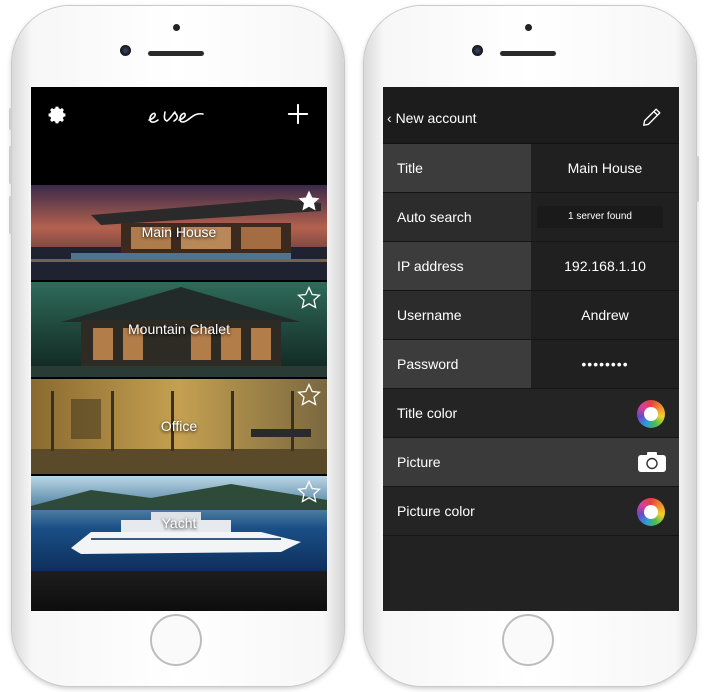 The width and height of the screenshot is (704, 692). I want to click on title-value: Main House, so click(605, 168).